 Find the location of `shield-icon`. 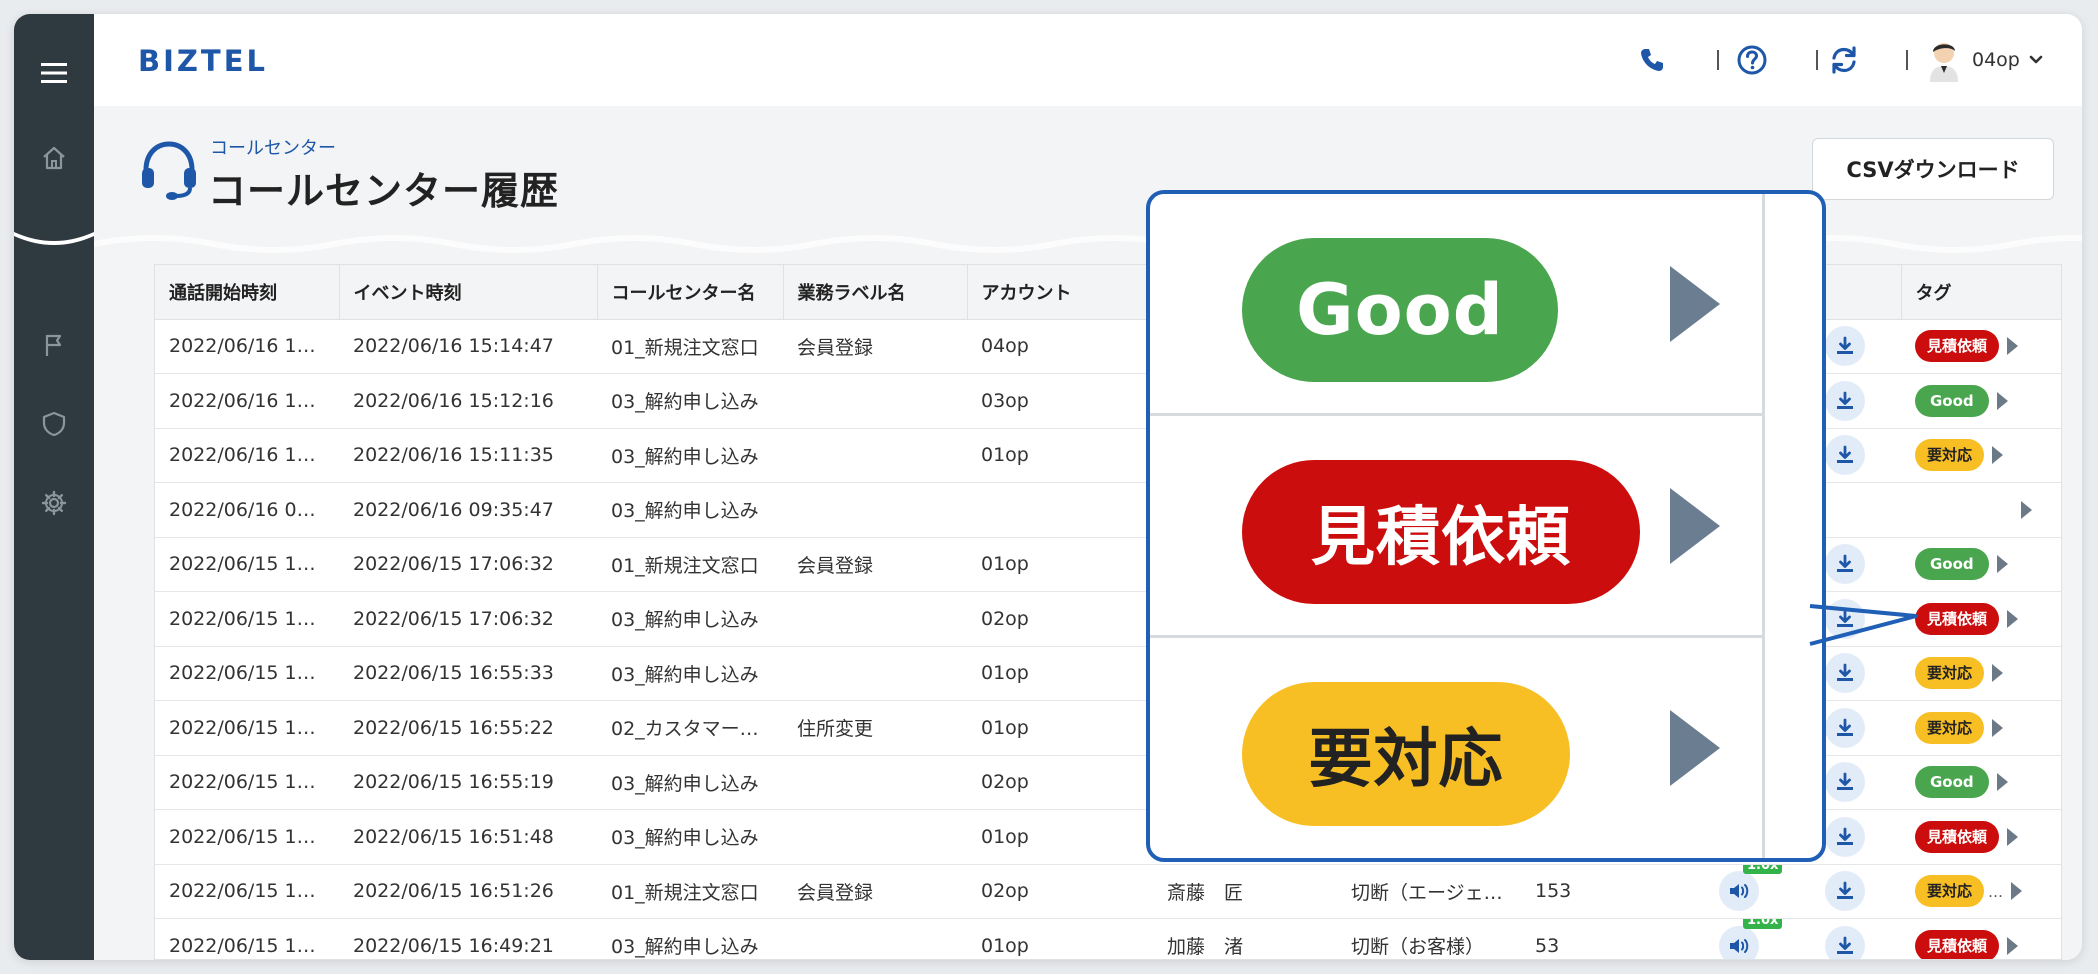

shield-icon is located at coordinates (54, 424).